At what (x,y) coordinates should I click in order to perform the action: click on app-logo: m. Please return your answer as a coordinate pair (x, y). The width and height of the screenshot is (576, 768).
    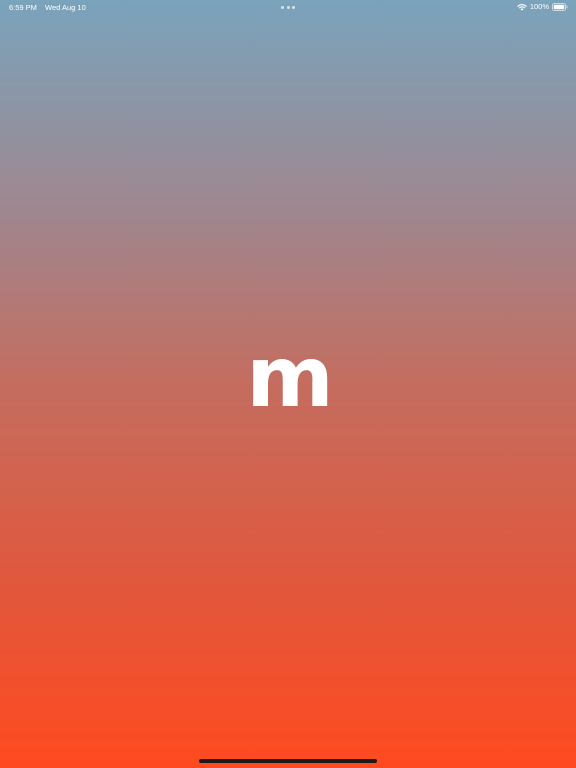
    Looking at the image, I should click on (290, 377).